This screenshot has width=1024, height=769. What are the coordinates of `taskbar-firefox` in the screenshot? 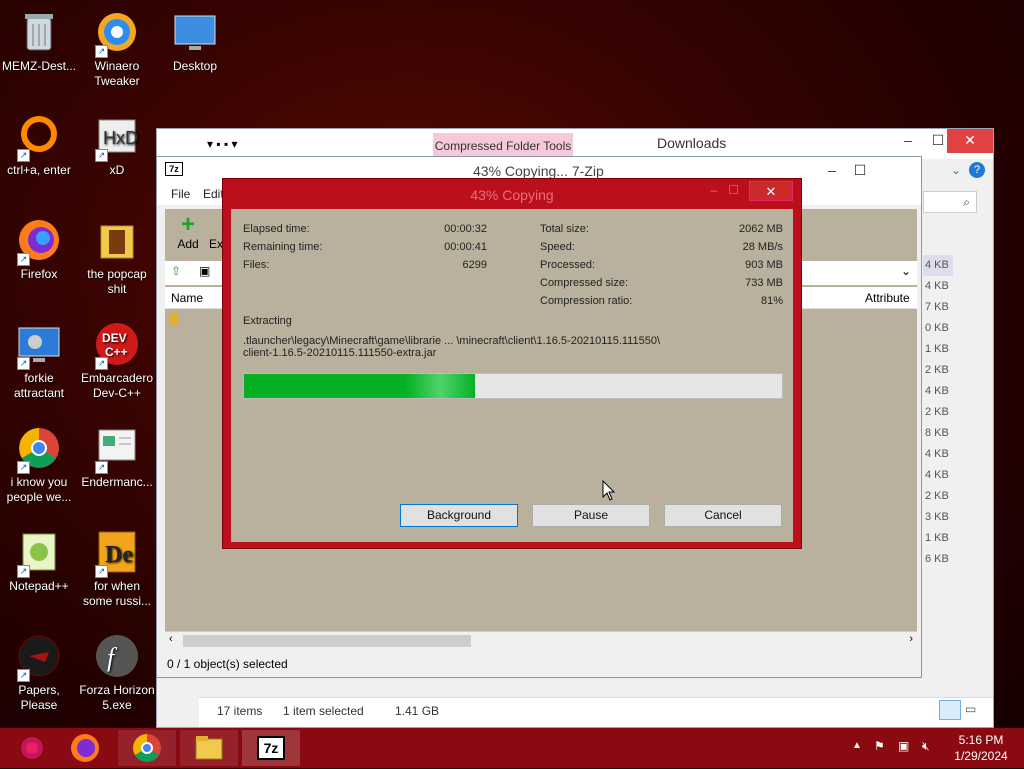 It's located at (85, 748).